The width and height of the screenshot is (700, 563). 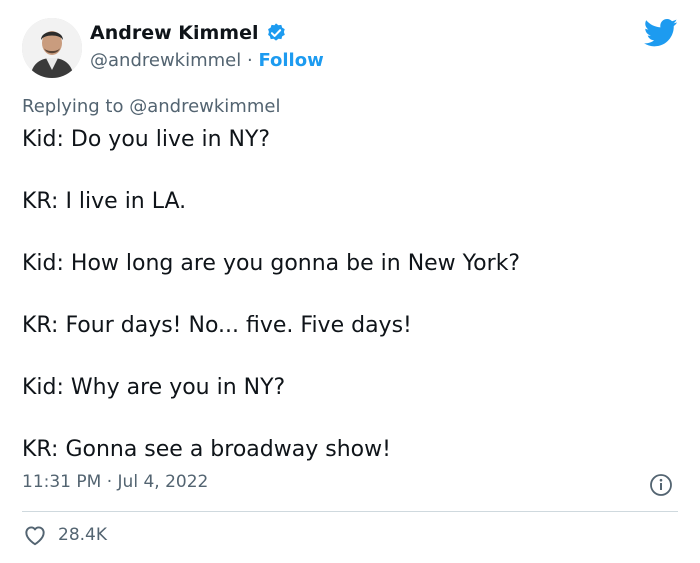 I want to click on tweet-line: KR: I live in LA., so click(x=104, y=201).